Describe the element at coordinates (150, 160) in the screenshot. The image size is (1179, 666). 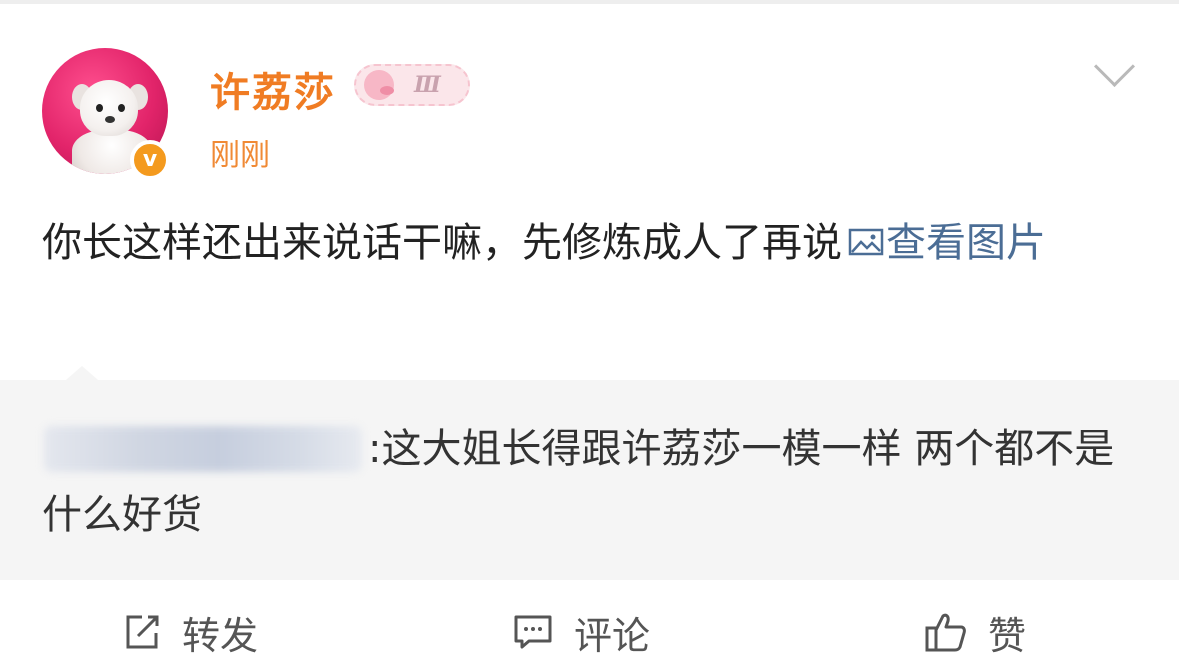
I see `verified-badge-icon: v` at that location.